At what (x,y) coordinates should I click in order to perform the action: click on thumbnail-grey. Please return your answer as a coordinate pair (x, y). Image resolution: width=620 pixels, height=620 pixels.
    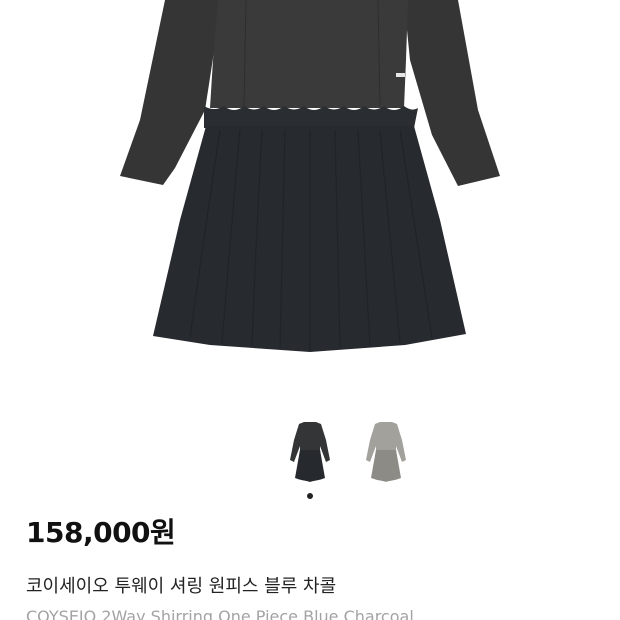
    Looking at the image, I should click on (386, 452).